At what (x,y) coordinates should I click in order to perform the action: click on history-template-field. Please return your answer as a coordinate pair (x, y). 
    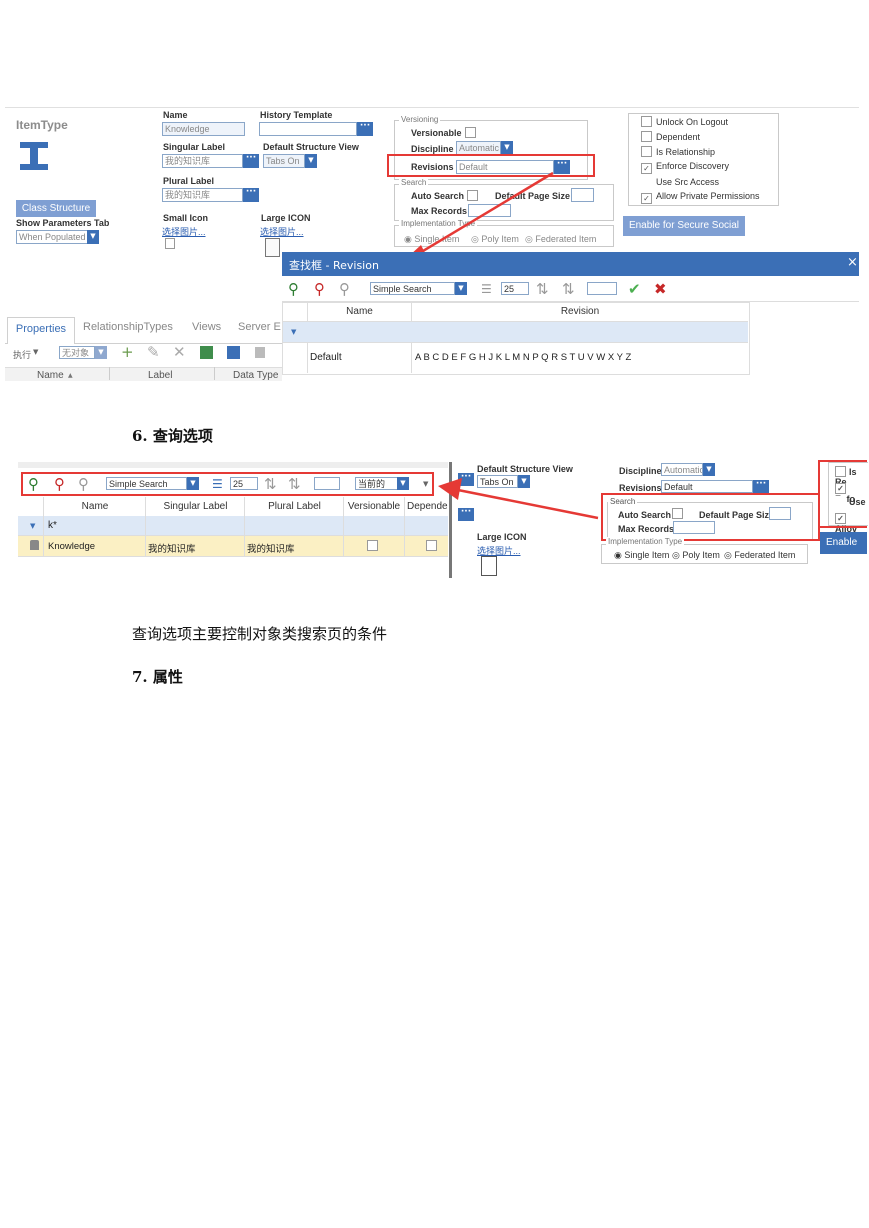
    Looking at the image, I should click on (308, 129).